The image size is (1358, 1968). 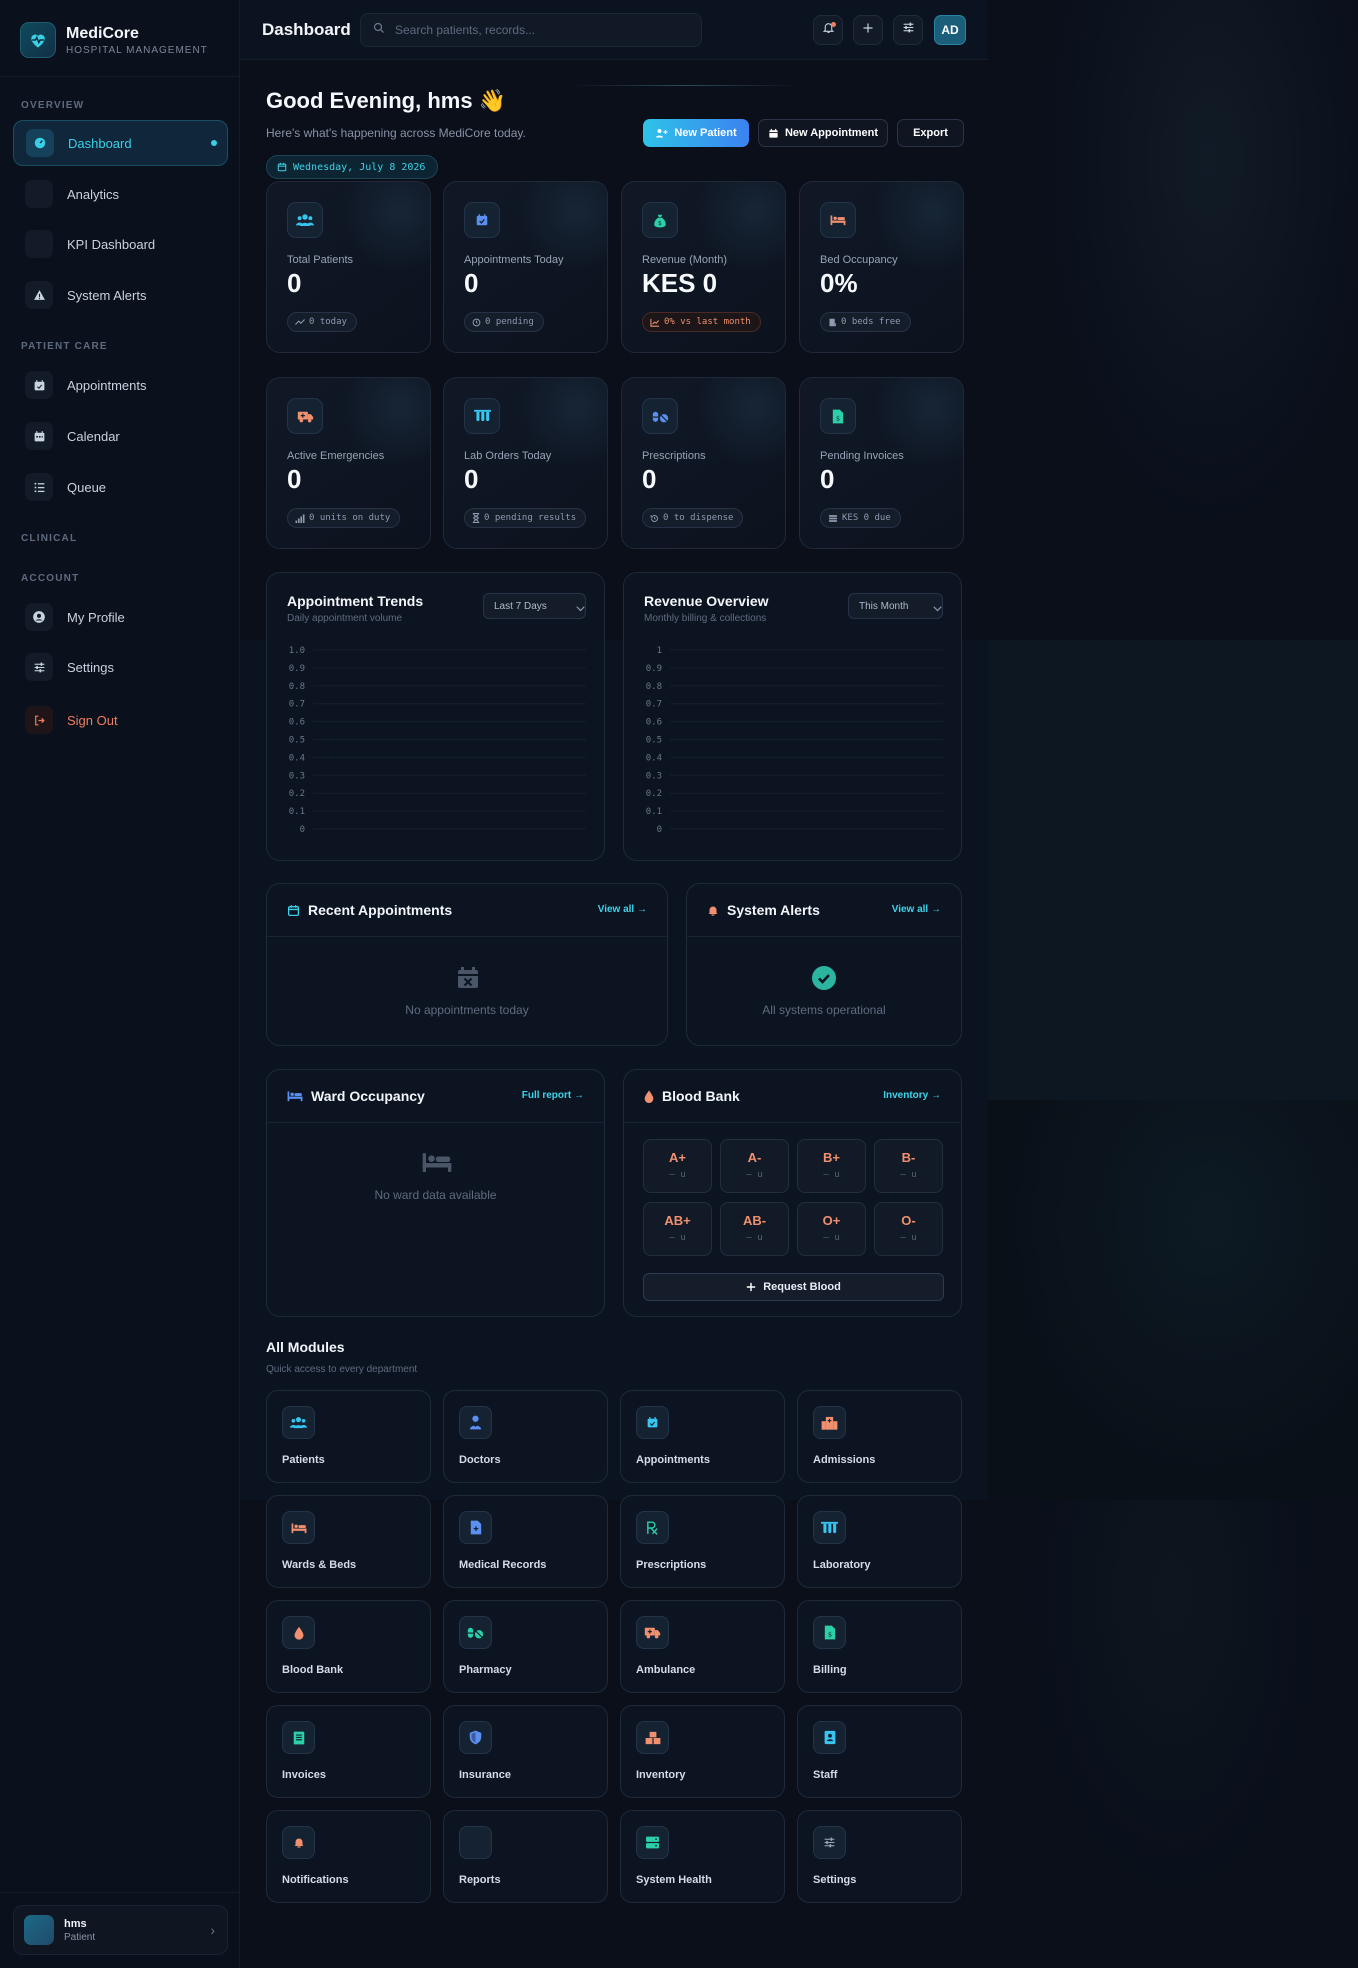 What do you see at coordinates (703, 267) in the screenshot?
I see `stat-card-revenue: $ Revenue (Month) KES 0 0% vs last month` at bounding box center [703, 267].